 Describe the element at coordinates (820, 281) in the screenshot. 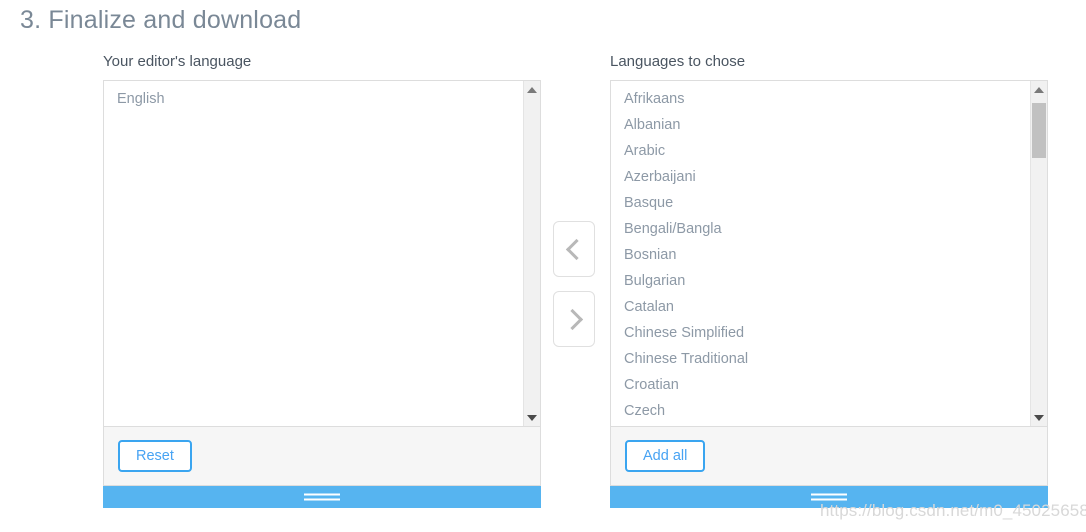

I see `list-item: Bulgarian` at that location.